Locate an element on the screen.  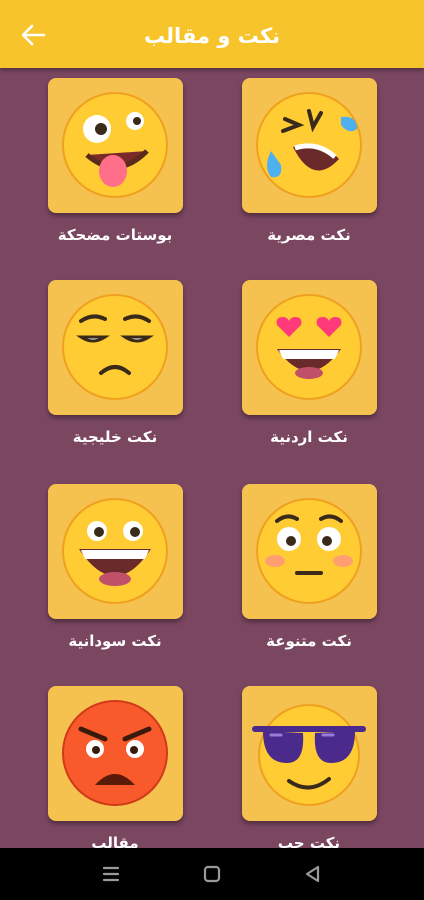
heart-eyes-face-icon is located at coordinates (309, 347).